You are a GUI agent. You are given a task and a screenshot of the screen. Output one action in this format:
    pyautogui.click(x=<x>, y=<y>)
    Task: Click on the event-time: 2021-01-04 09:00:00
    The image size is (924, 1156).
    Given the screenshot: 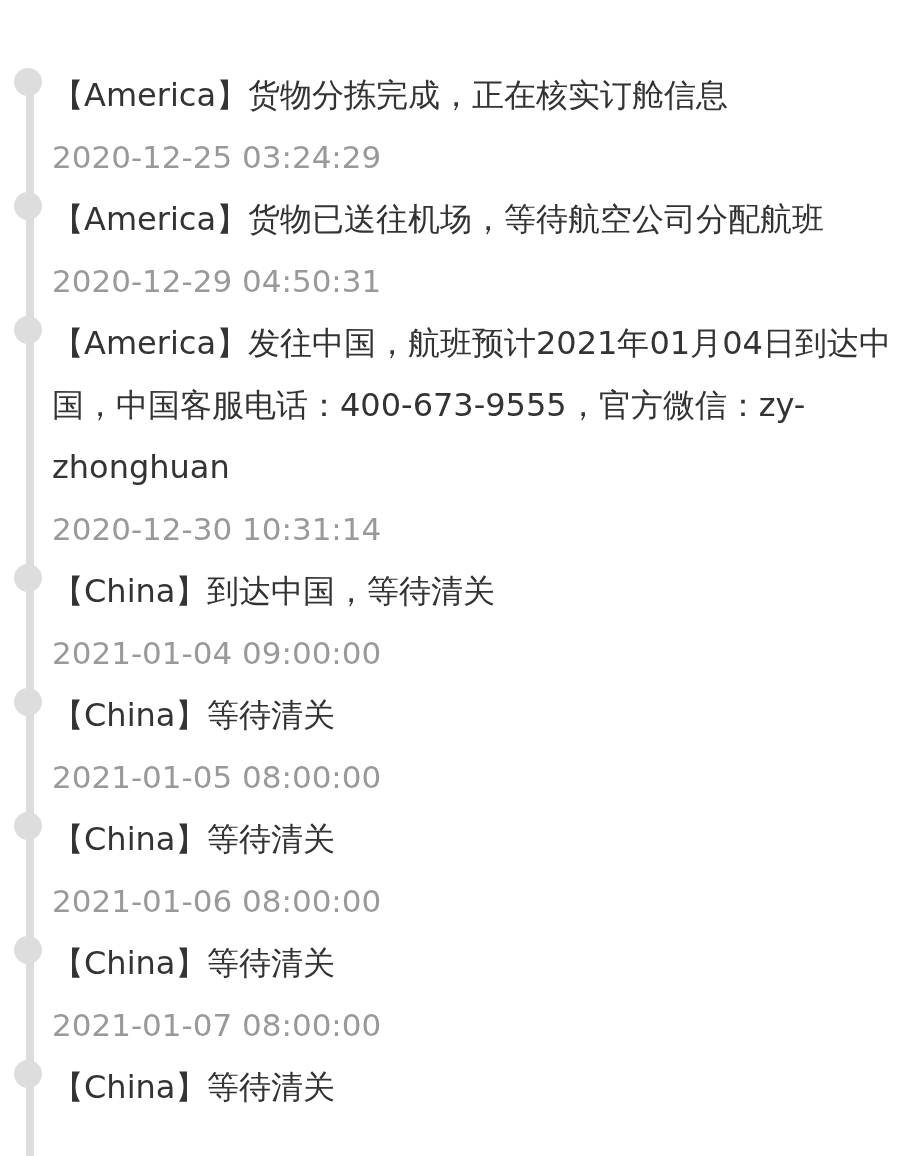 What is the action you would take?
    pyautogui.click(x=217, y=653)
    